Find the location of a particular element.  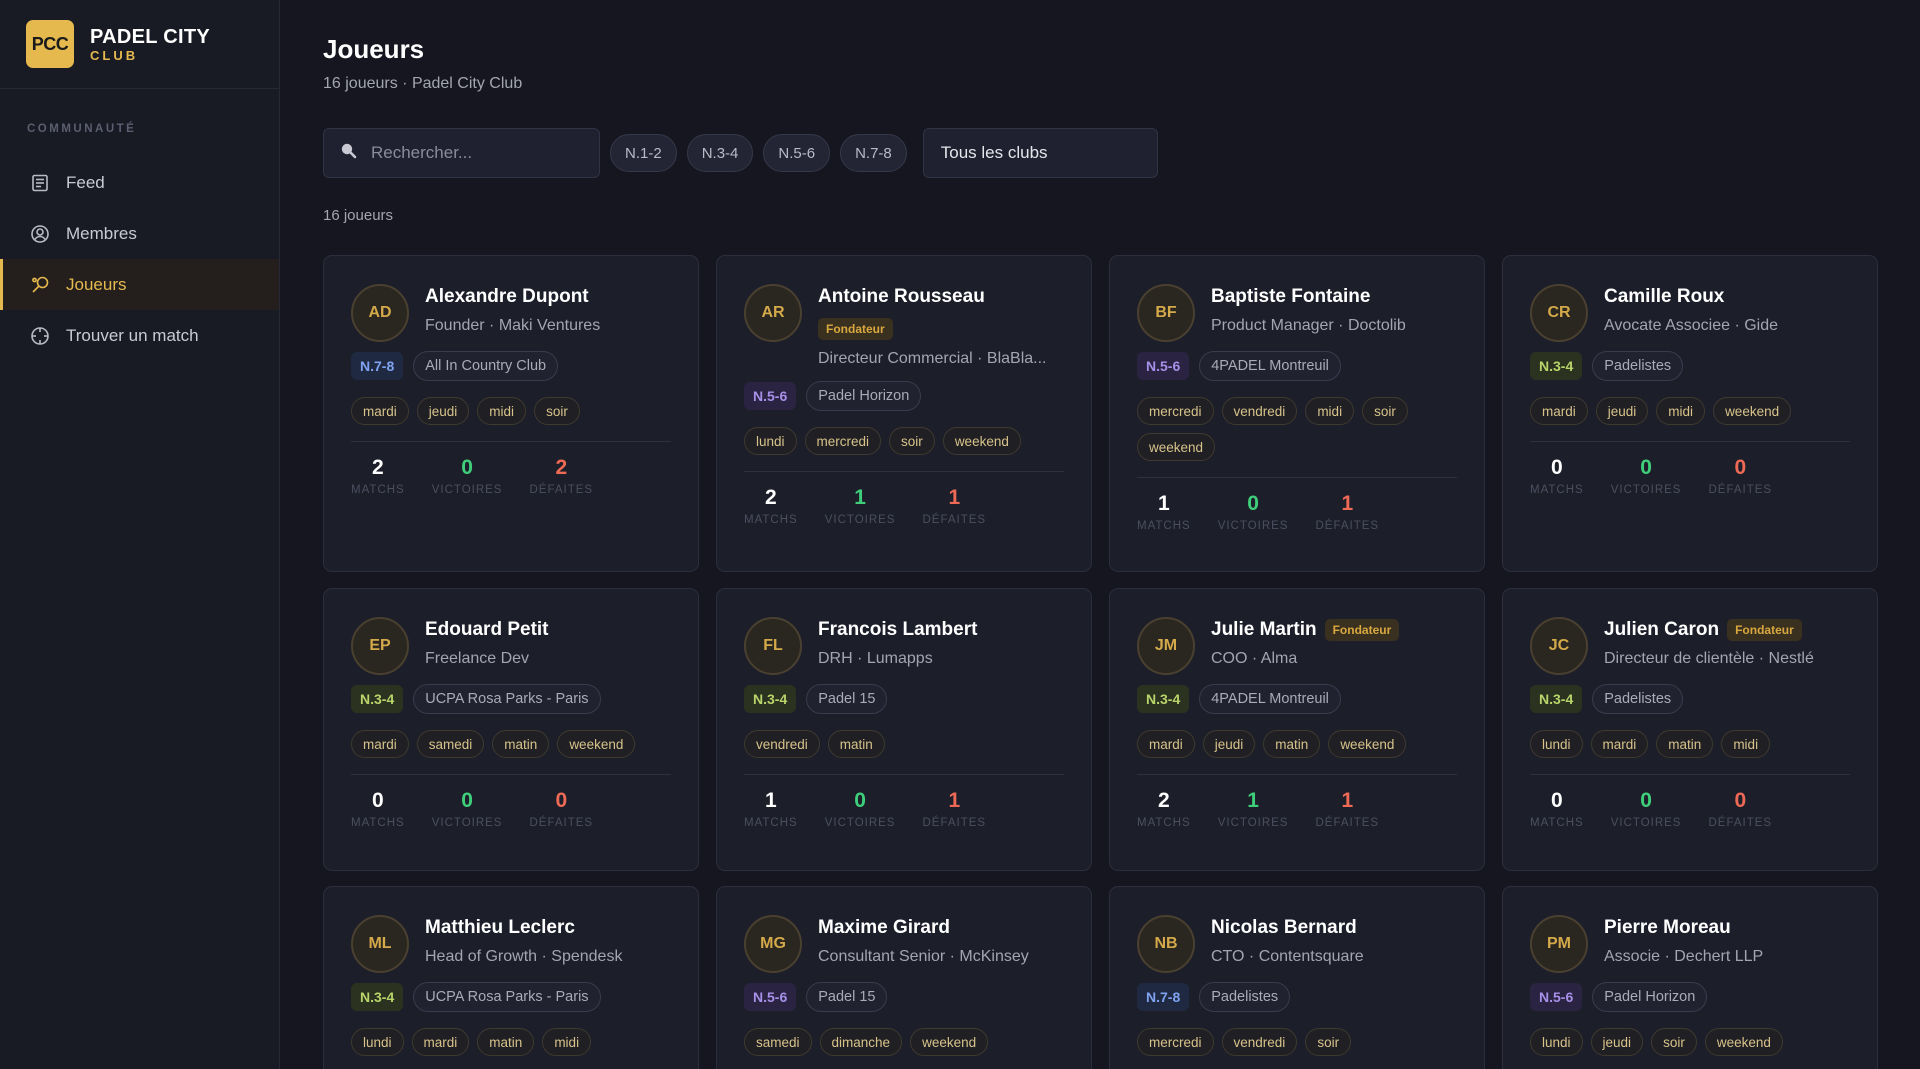

avatar: PM is located at coordinates (1559, 944).